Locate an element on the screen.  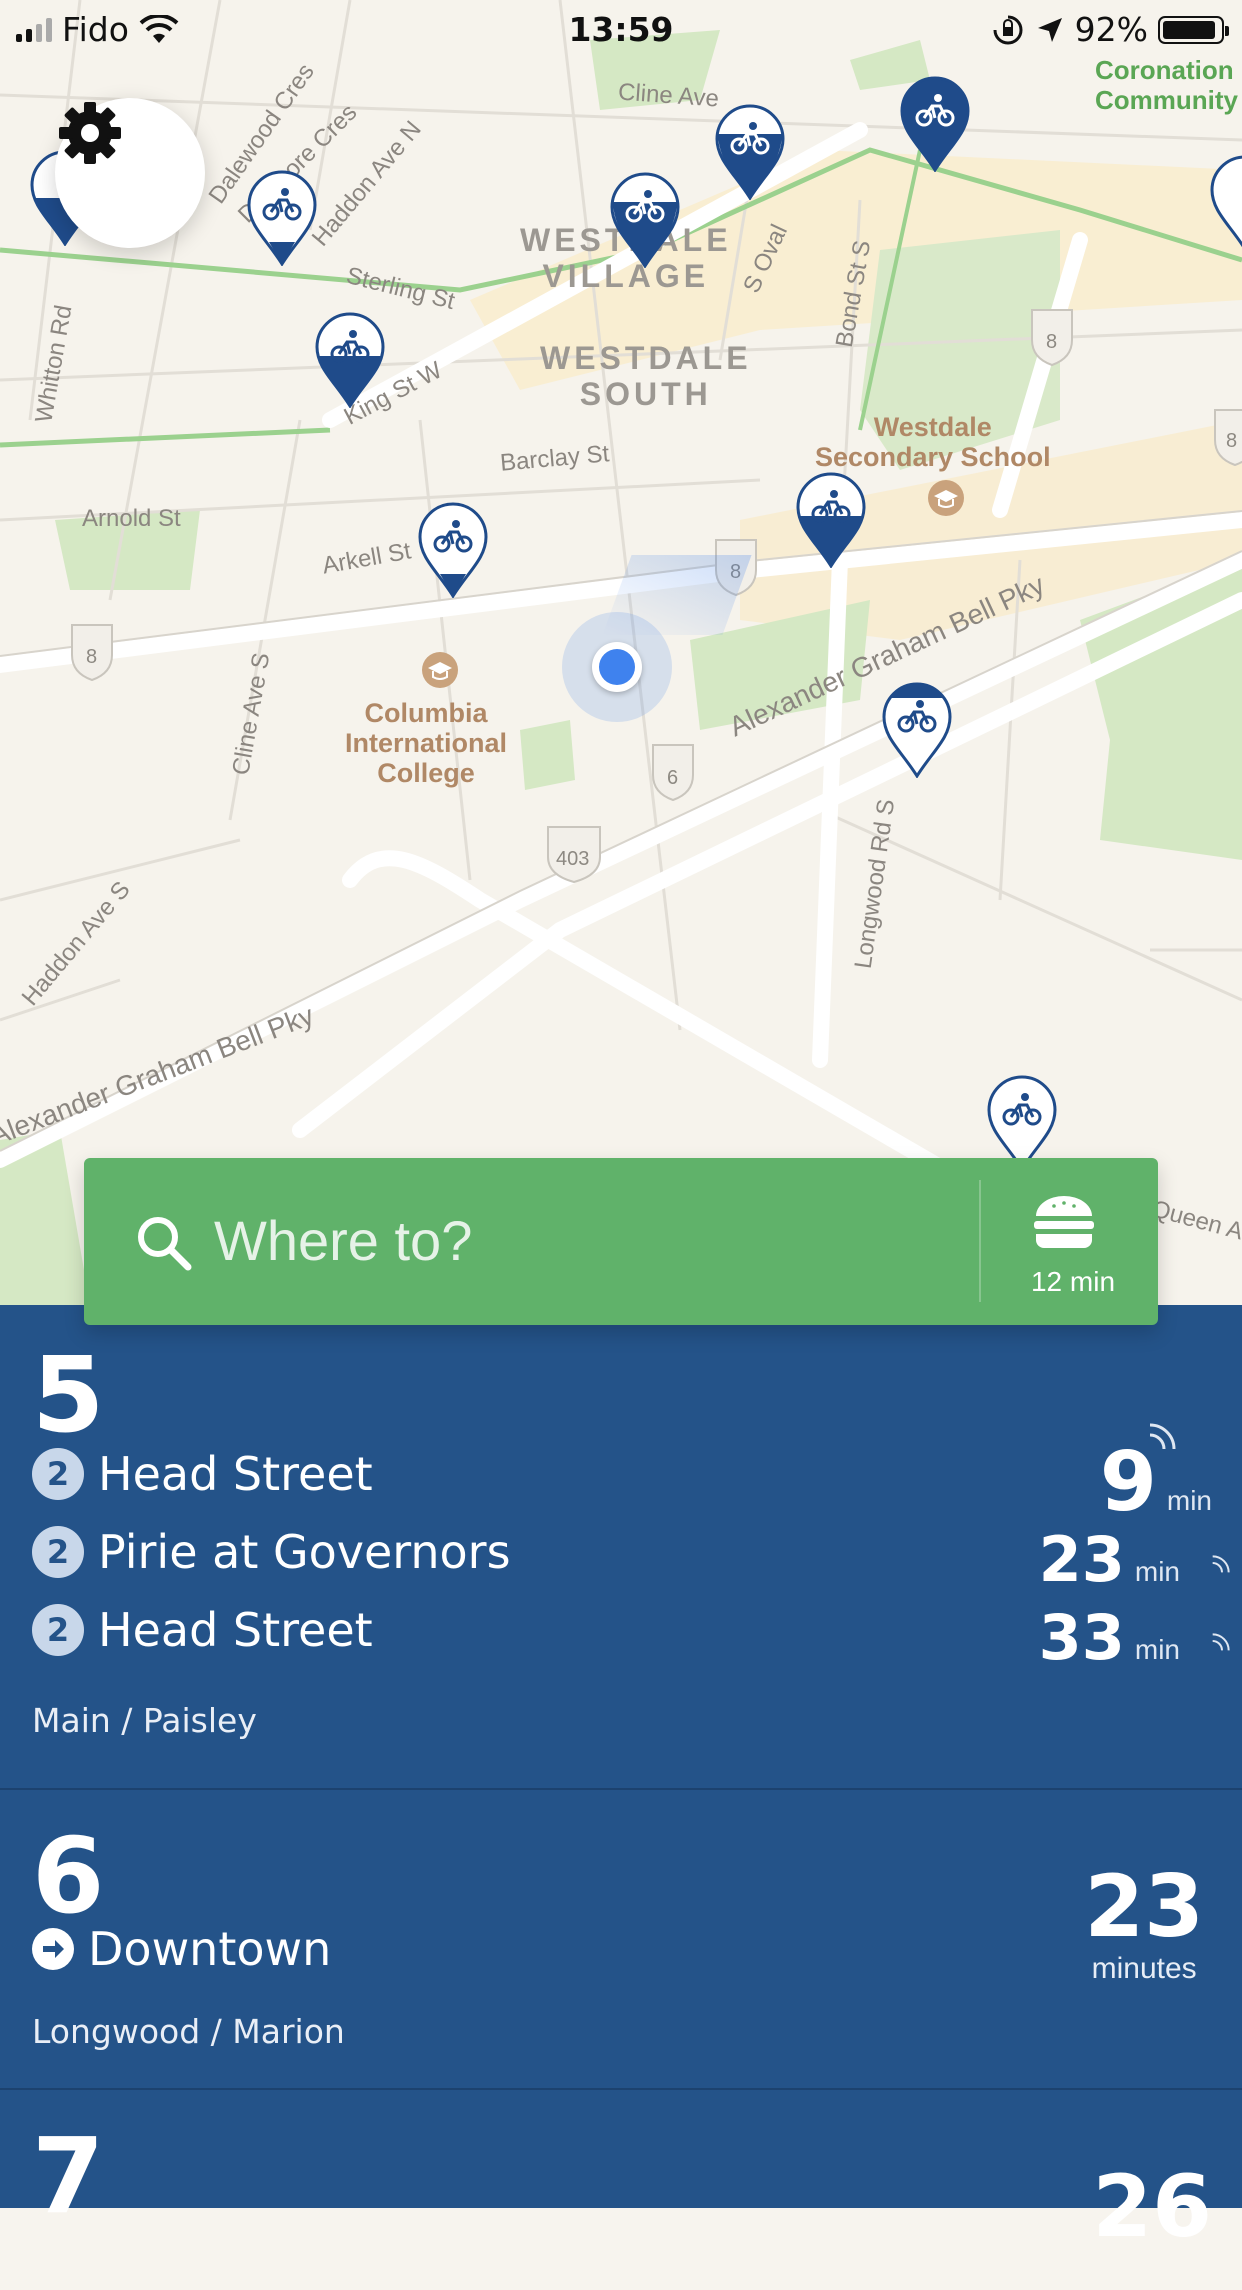
search-placeholder: Where to? is located at coordinates (343, 1240).